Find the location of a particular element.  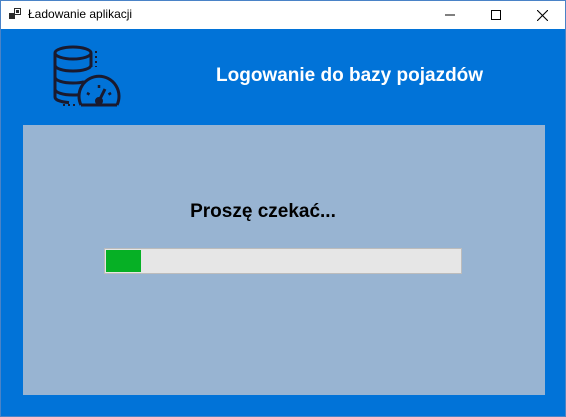

maximize-button is located at coordinates (496, 15).